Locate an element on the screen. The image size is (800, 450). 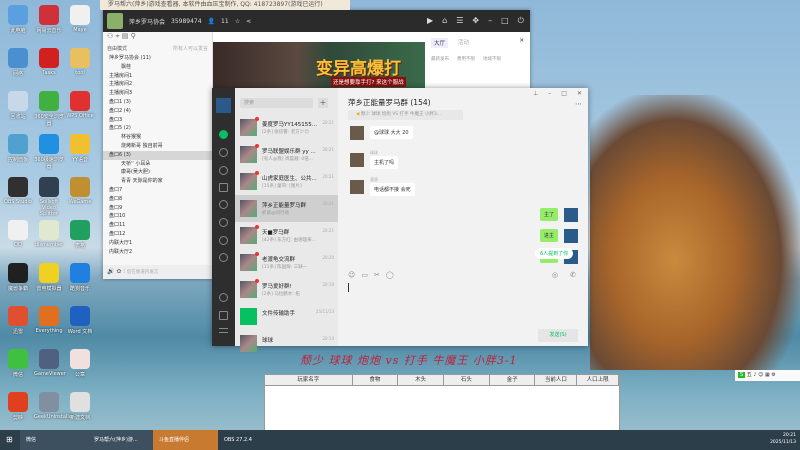
channel-tree-item: 盘口7 is located at coordinates (157, 190).